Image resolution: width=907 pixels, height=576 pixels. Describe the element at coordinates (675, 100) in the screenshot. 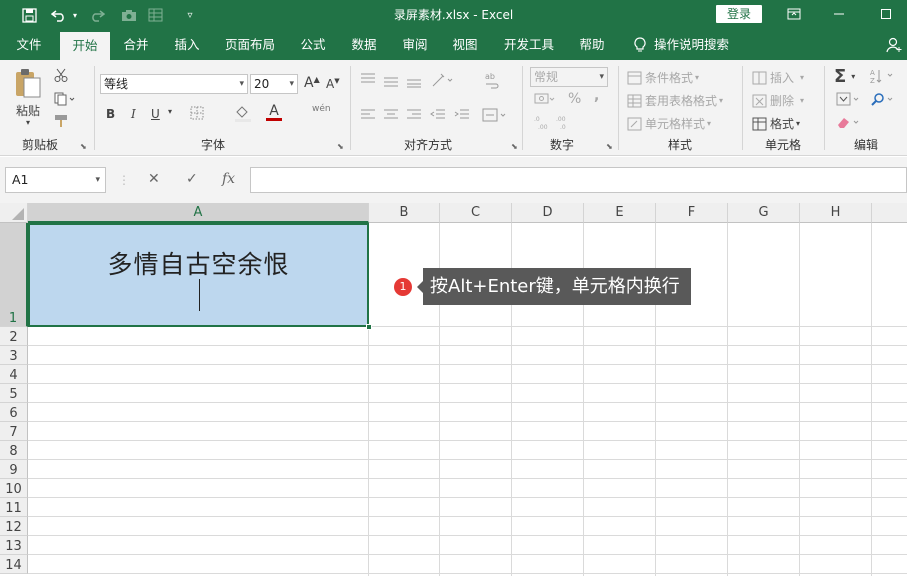

I see `format-as-table-button: 套用表格格式 ▾` at that location.